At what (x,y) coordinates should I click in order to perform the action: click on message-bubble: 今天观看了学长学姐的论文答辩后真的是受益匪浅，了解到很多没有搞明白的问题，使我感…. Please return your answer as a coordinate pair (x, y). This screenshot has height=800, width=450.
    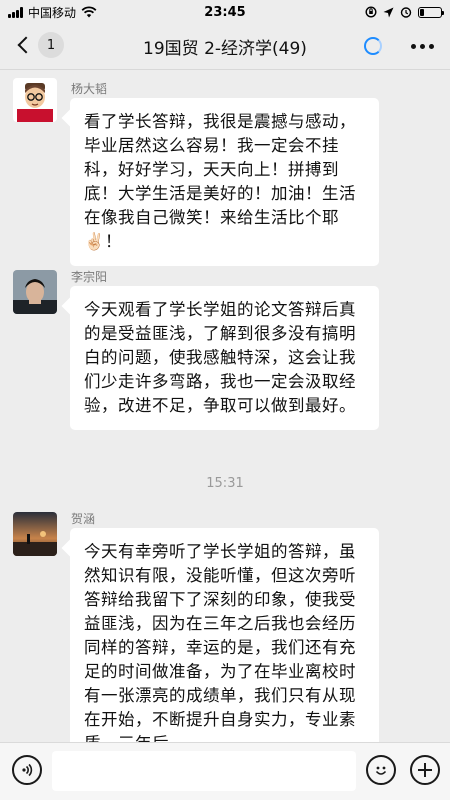
    Looking at the image, I should click on (224, 358).